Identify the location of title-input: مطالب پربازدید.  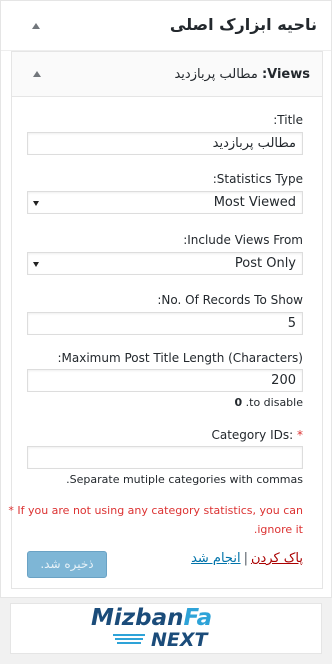
(165, 143).